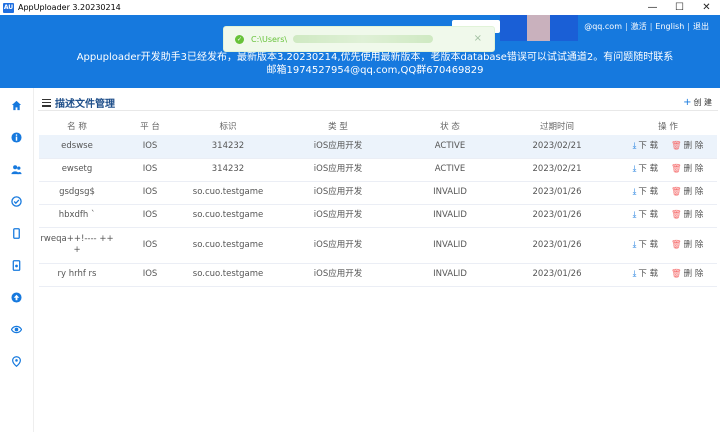 The image size is (720, 432). What do you see at coordinates (702, 102) in the screenshot?
I see `create-label: 创 建` at bounding box center [702, 102].